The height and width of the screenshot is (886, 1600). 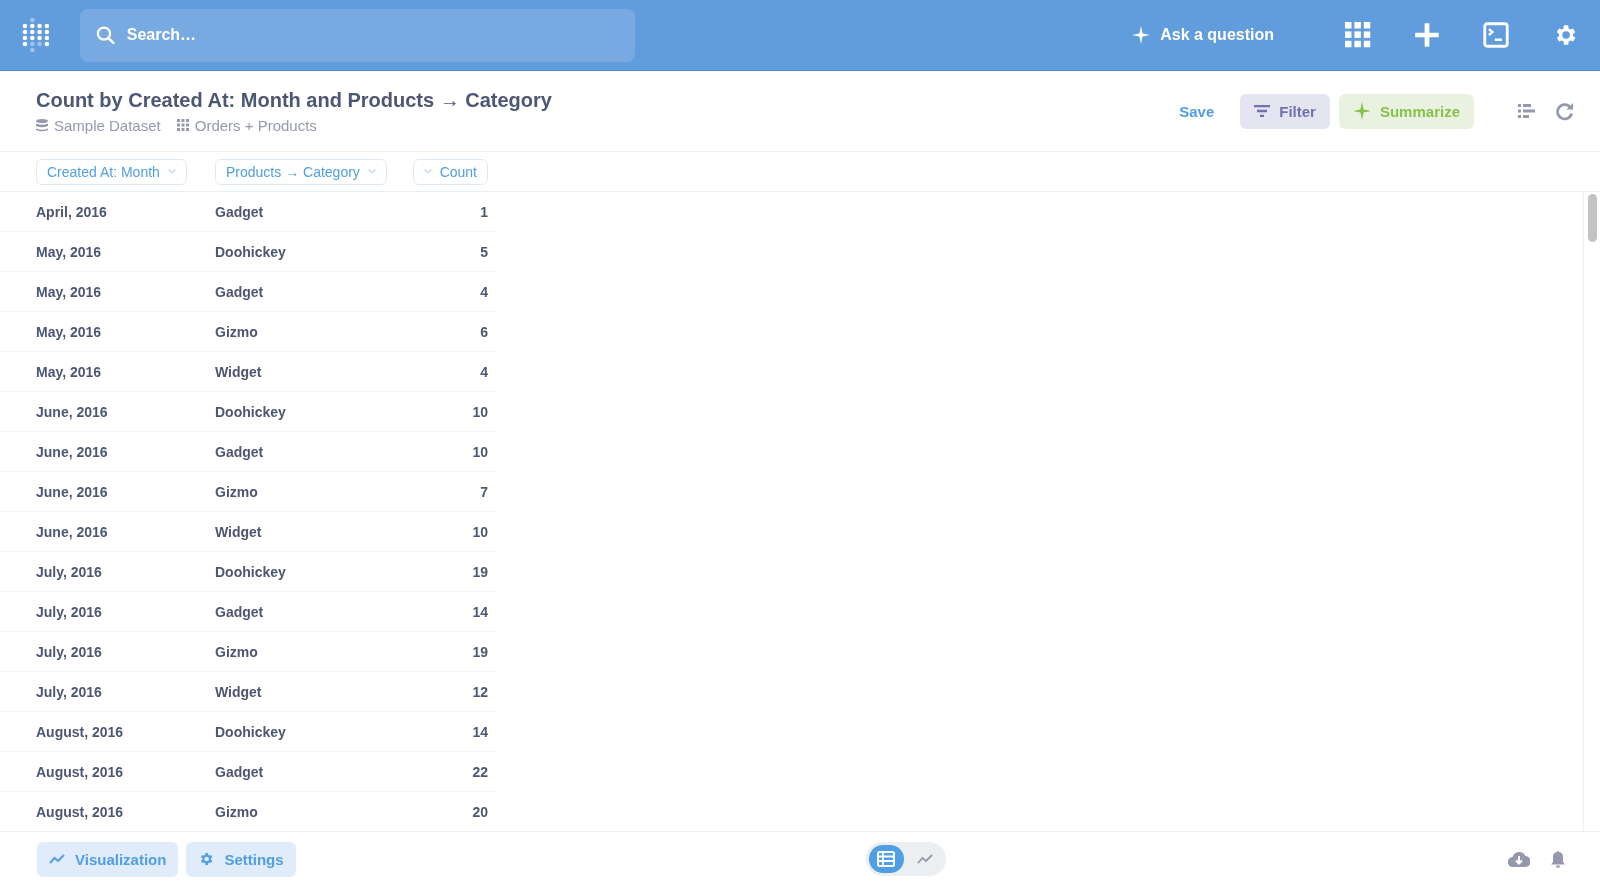 I want to click on column-header: Products → Category, so click(x=301, y=171).